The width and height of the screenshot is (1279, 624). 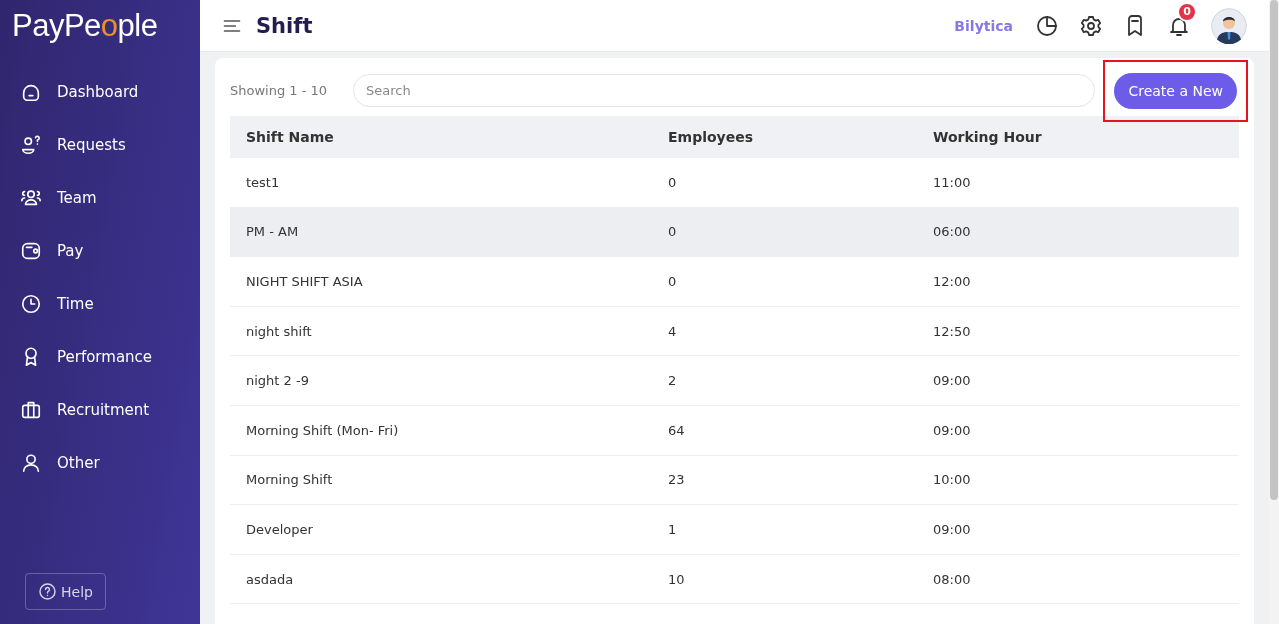 I want to click on table-row: Morning Shift (Mon- Fri) 64 09:00, so click(x=734, y=430).